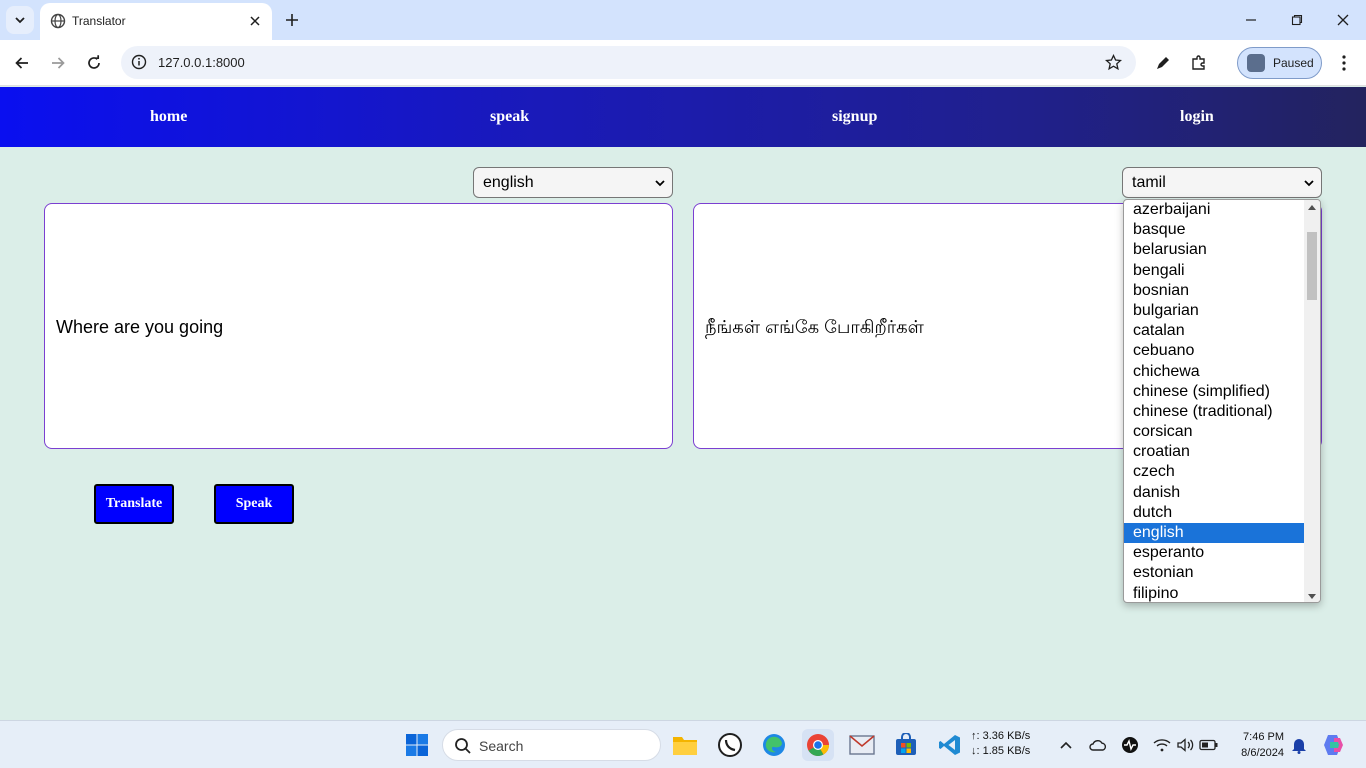 The image size is (1366, 768). Describe the element at coordinates (854, 117) in the screenshot. I see `nav-signup-link: signup` at that location.